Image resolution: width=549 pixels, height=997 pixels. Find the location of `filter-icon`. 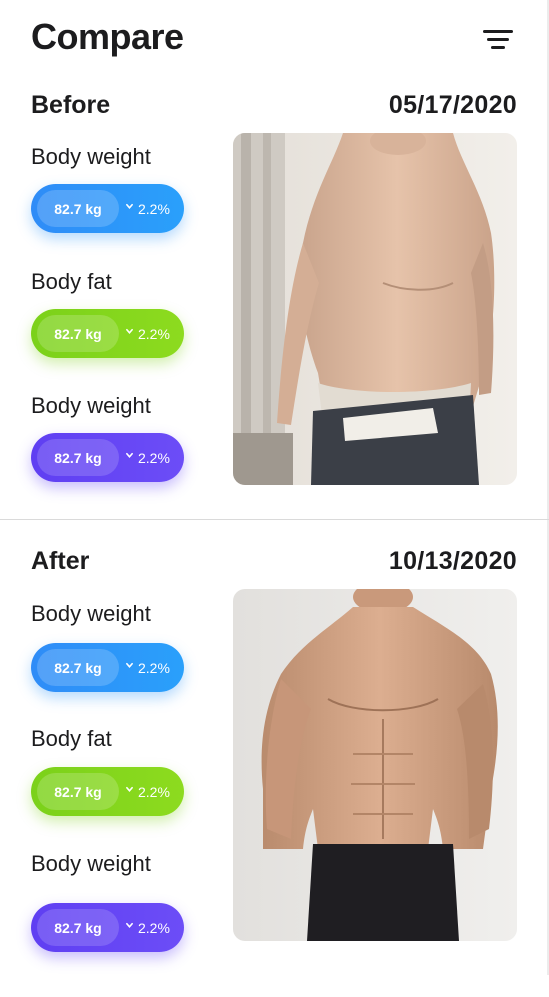

filter-icon is located at coordinates (498, 39).